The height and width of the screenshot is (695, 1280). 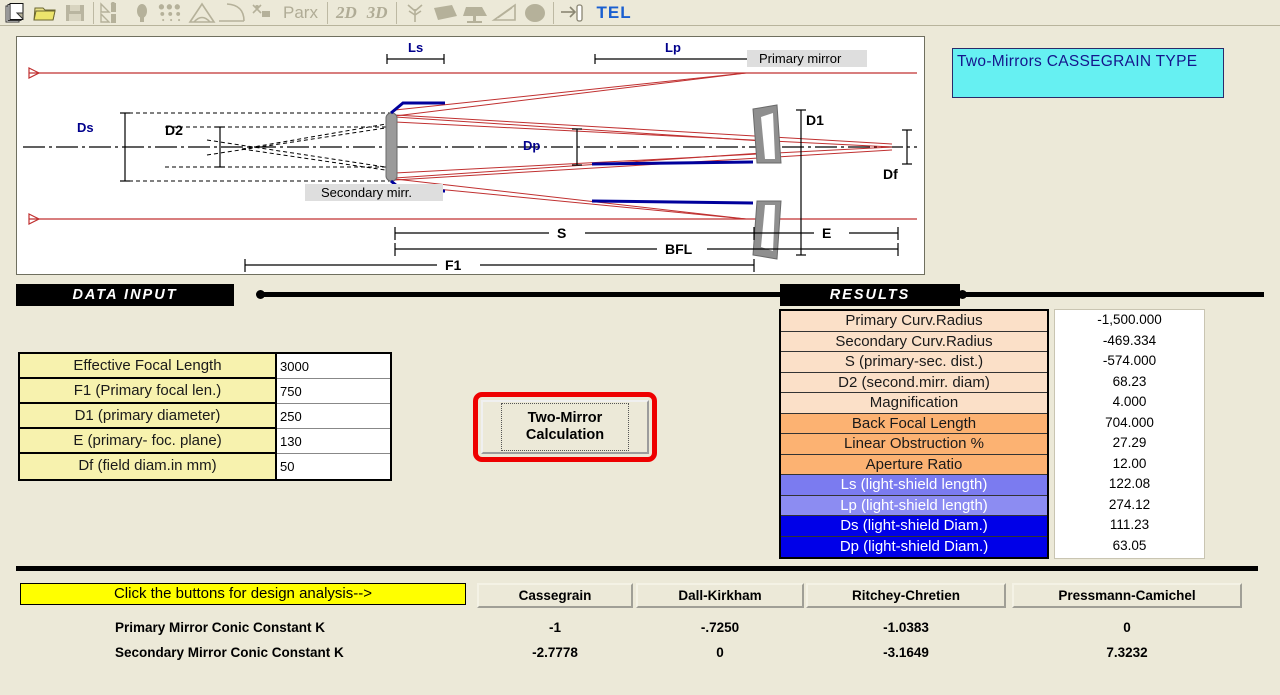 I want to click on parx-label: Parx, so click(x=300, y=13).